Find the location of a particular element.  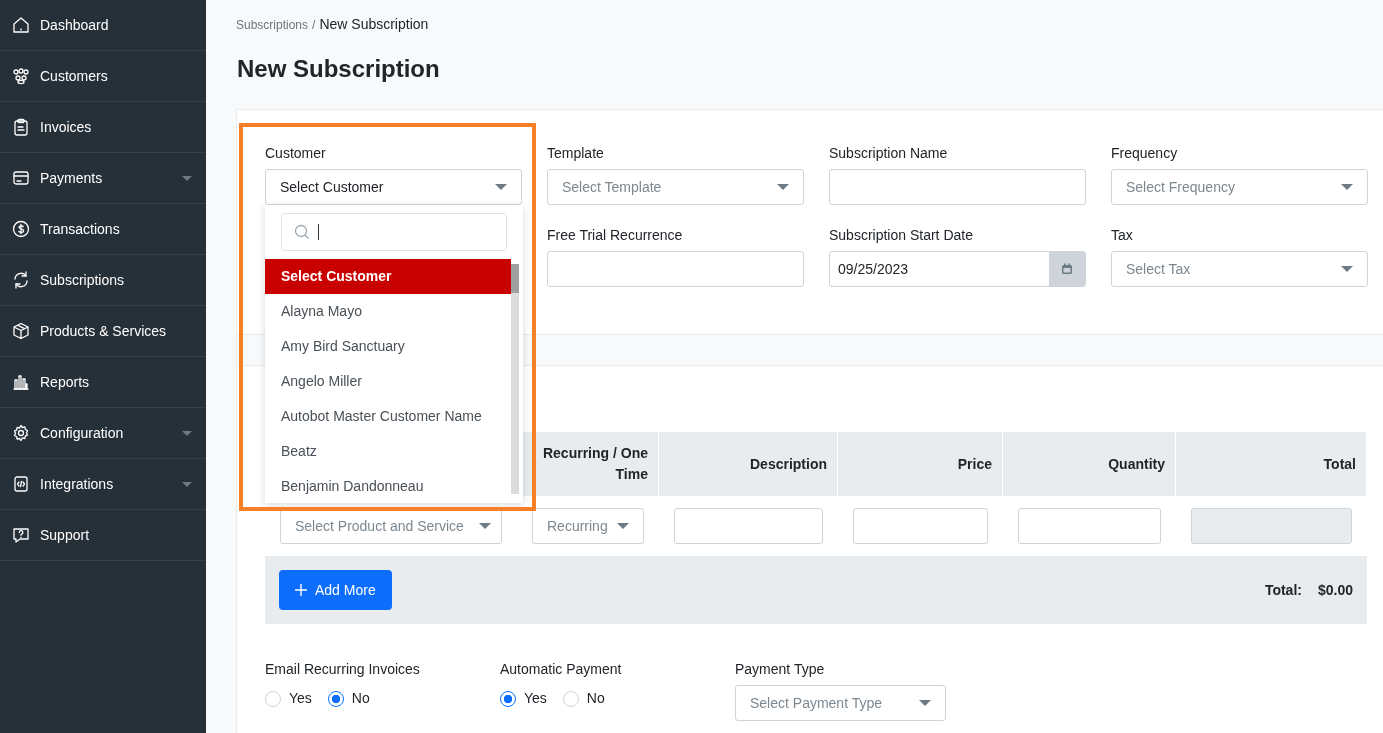

sidebar-item: Reports is located at coordinates (103, 382).